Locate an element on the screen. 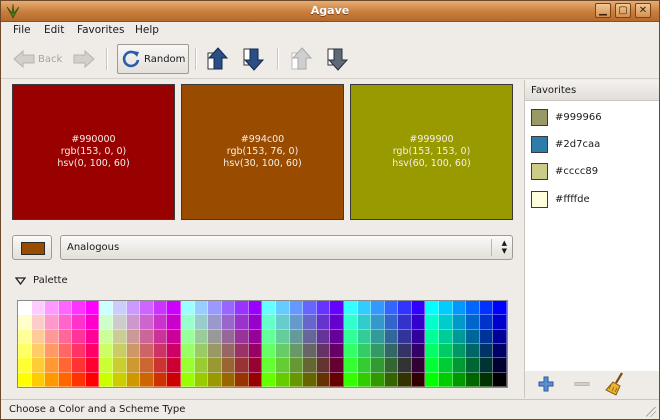  palette-expander: Palette is located at coordinates (41, 280).